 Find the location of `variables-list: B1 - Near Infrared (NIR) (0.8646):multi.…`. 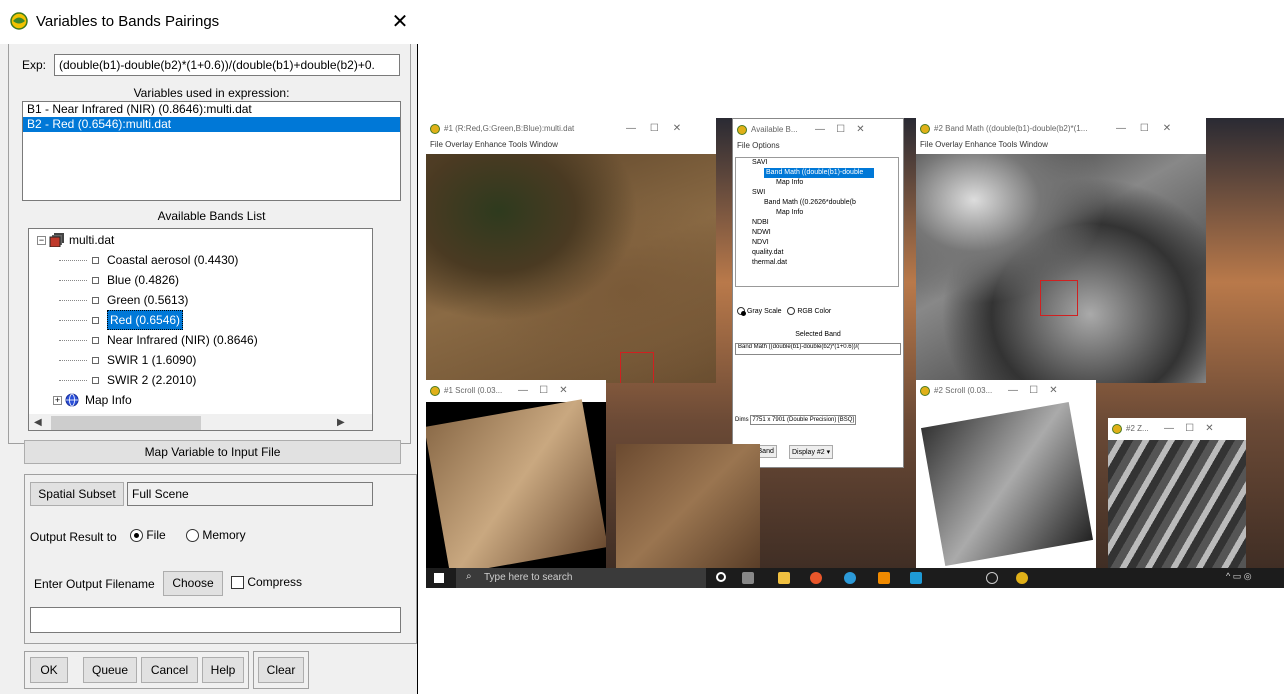

variables-list: B1 - Near Infrared (NIR) (0.8646):multi.… is located at coordinates (211, 151).